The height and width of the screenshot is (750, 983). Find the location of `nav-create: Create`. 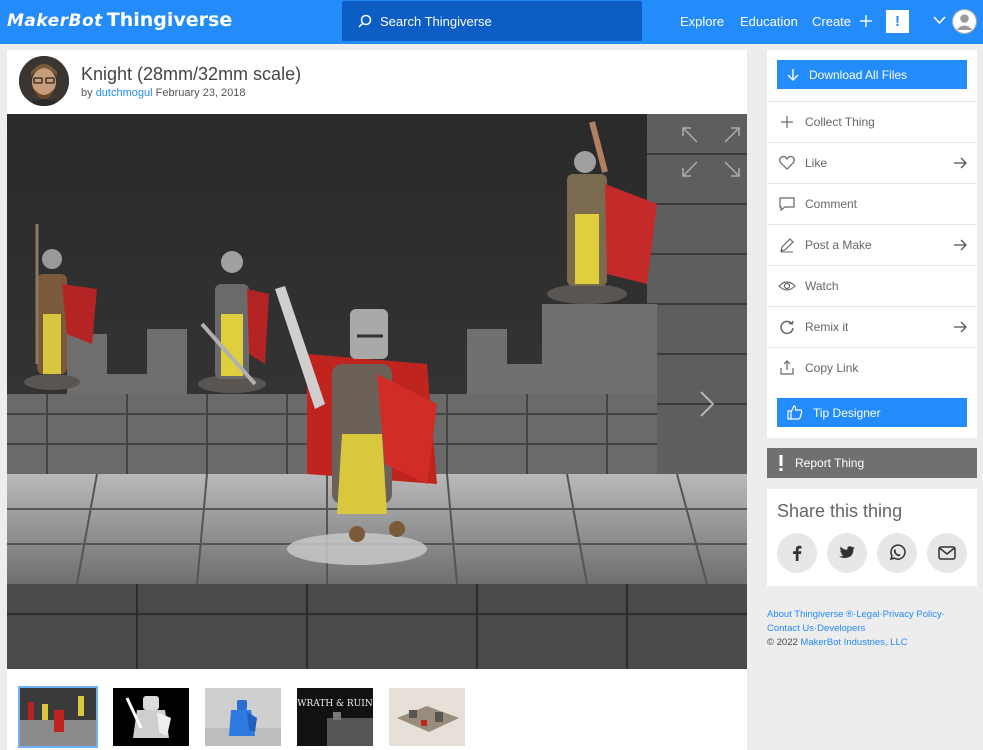

nav-create: Create is located at coordinates (842, 21).